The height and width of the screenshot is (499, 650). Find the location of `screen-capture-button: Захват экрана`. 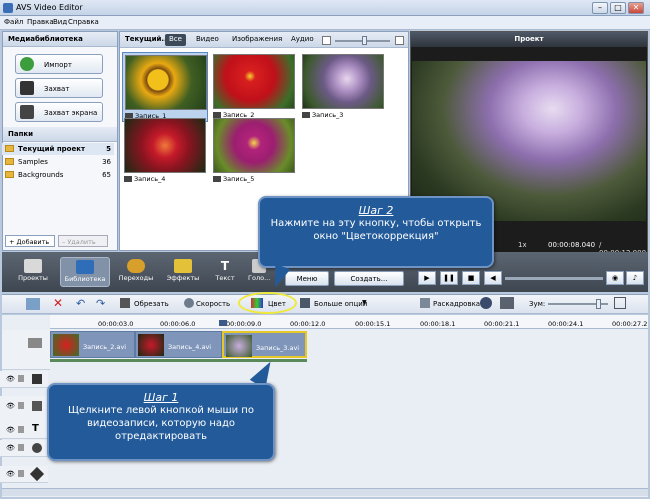

screen-capture-button: Захват экрана is located at coordinates (59, 112).